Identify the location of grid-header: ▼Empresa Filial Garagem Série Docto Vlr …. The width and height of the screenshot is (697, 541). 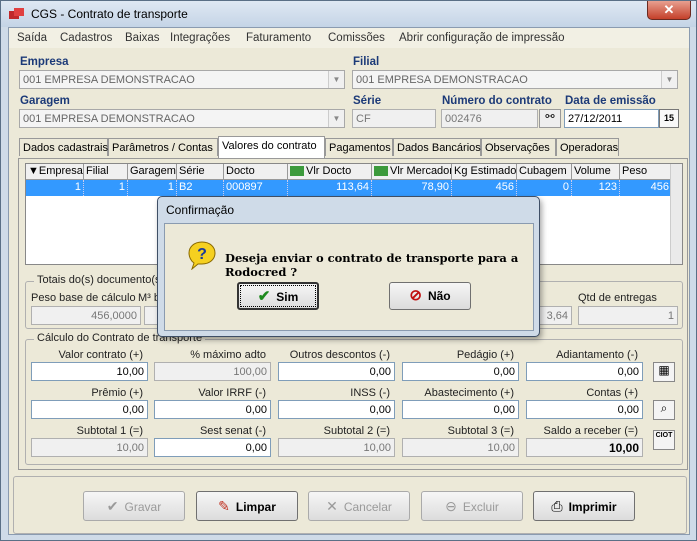
(349, 172).